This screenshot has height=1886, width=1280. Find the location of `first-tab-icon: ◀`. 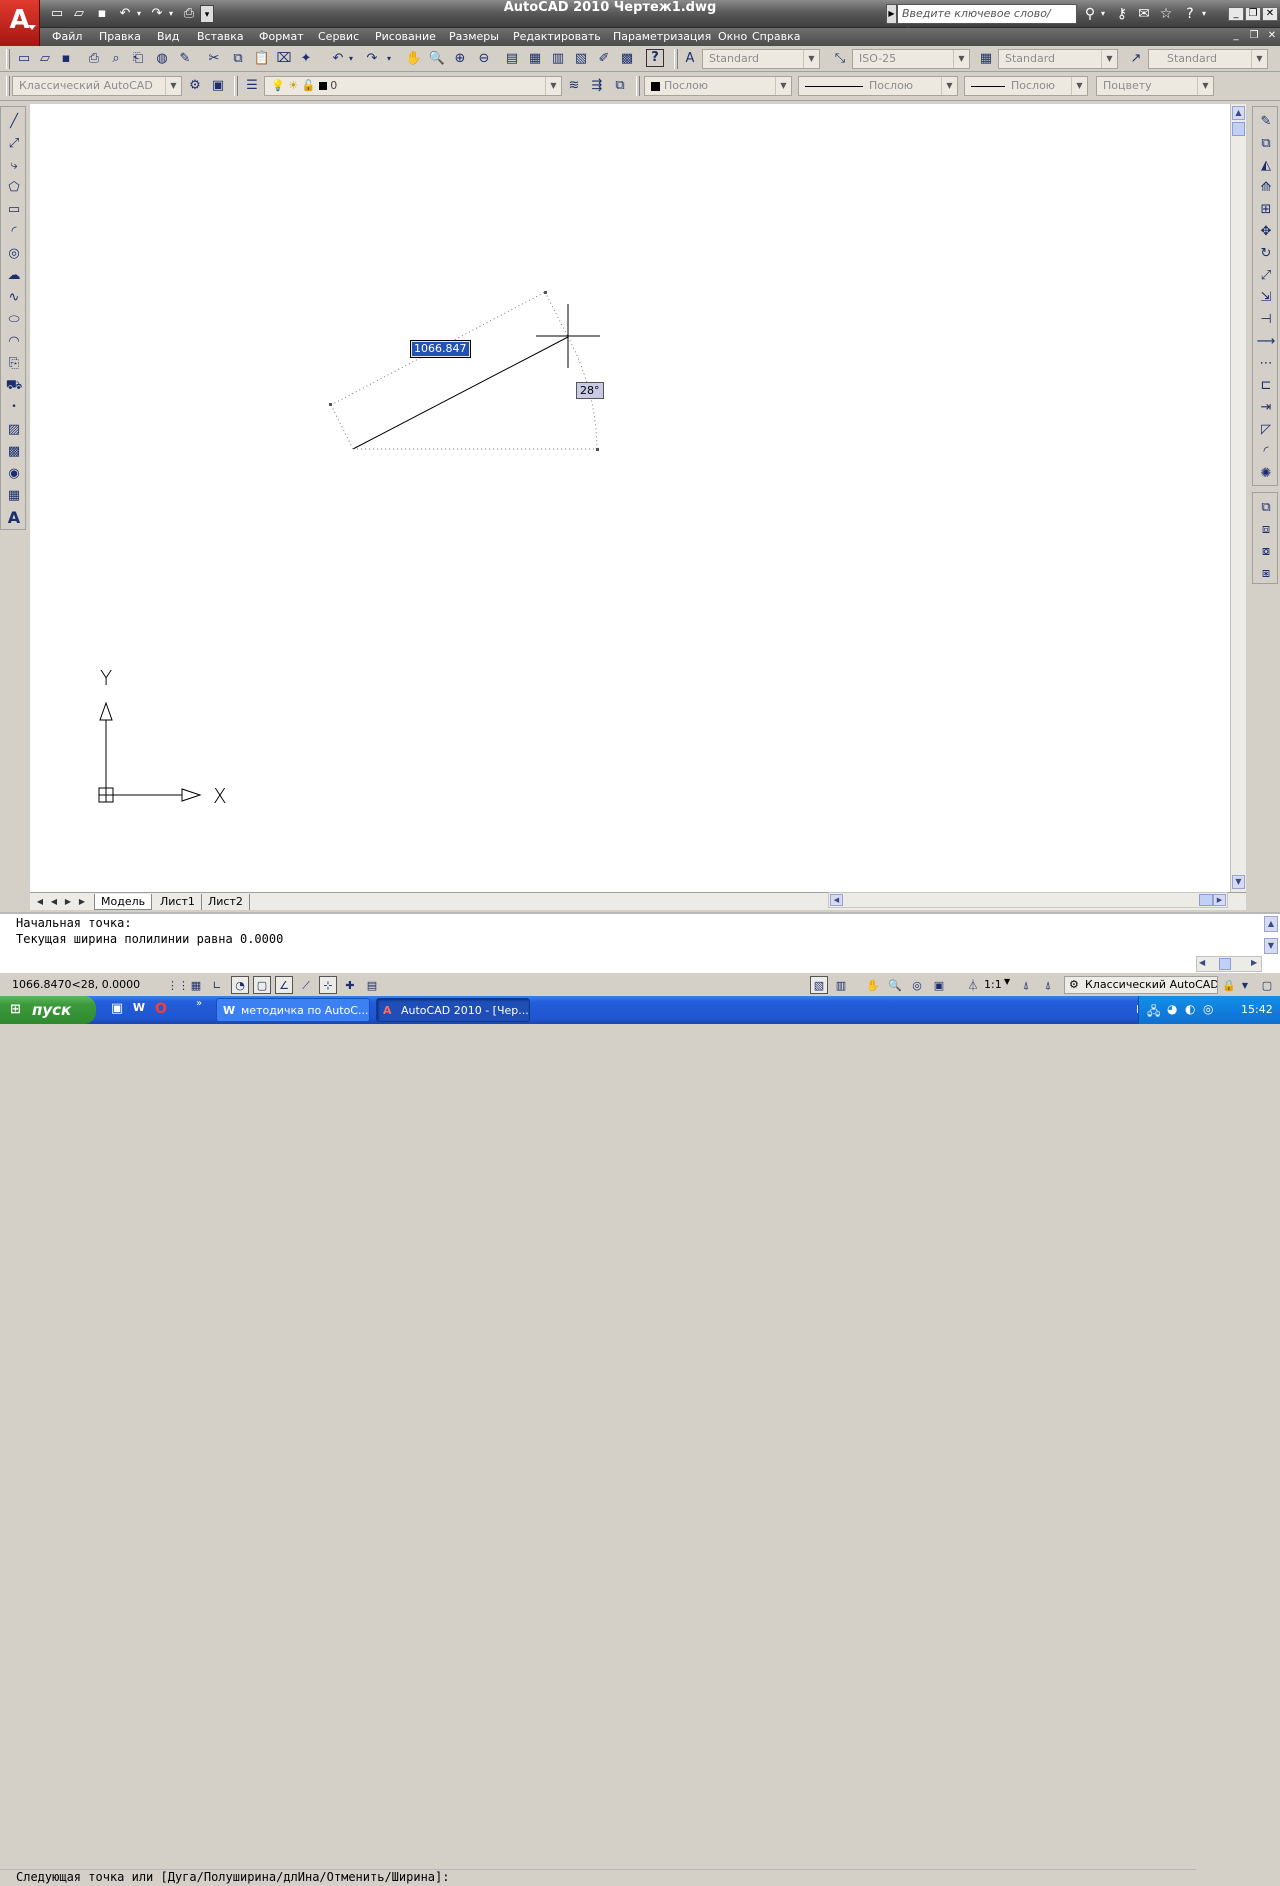

first-tab-icon: ◀ is located at coordinates (40, 901).